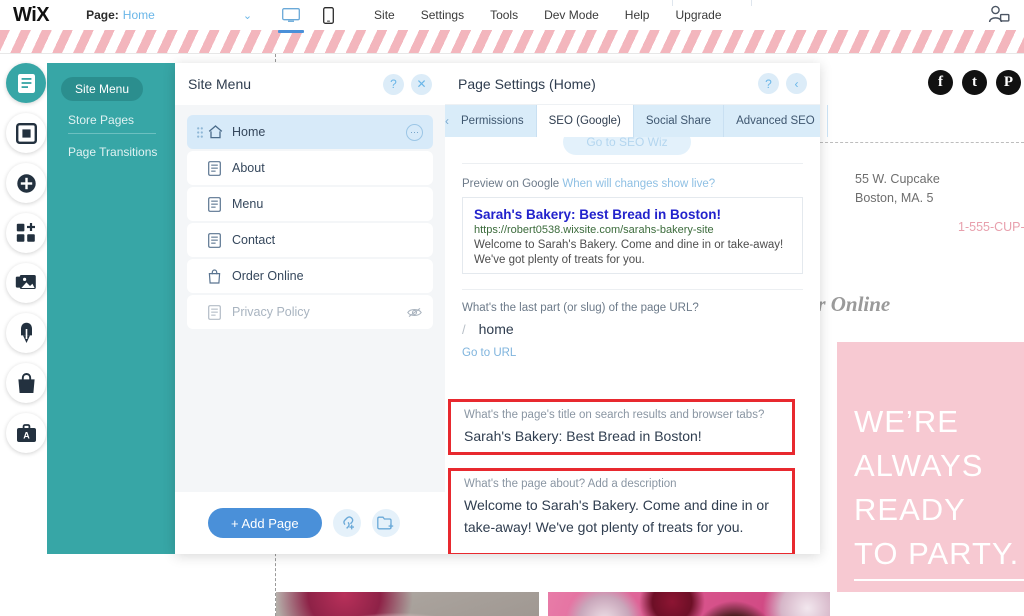  Describe the element at coordinates (310, 240) in the screenshot. I see `page-item-contact: Contact` at that location.